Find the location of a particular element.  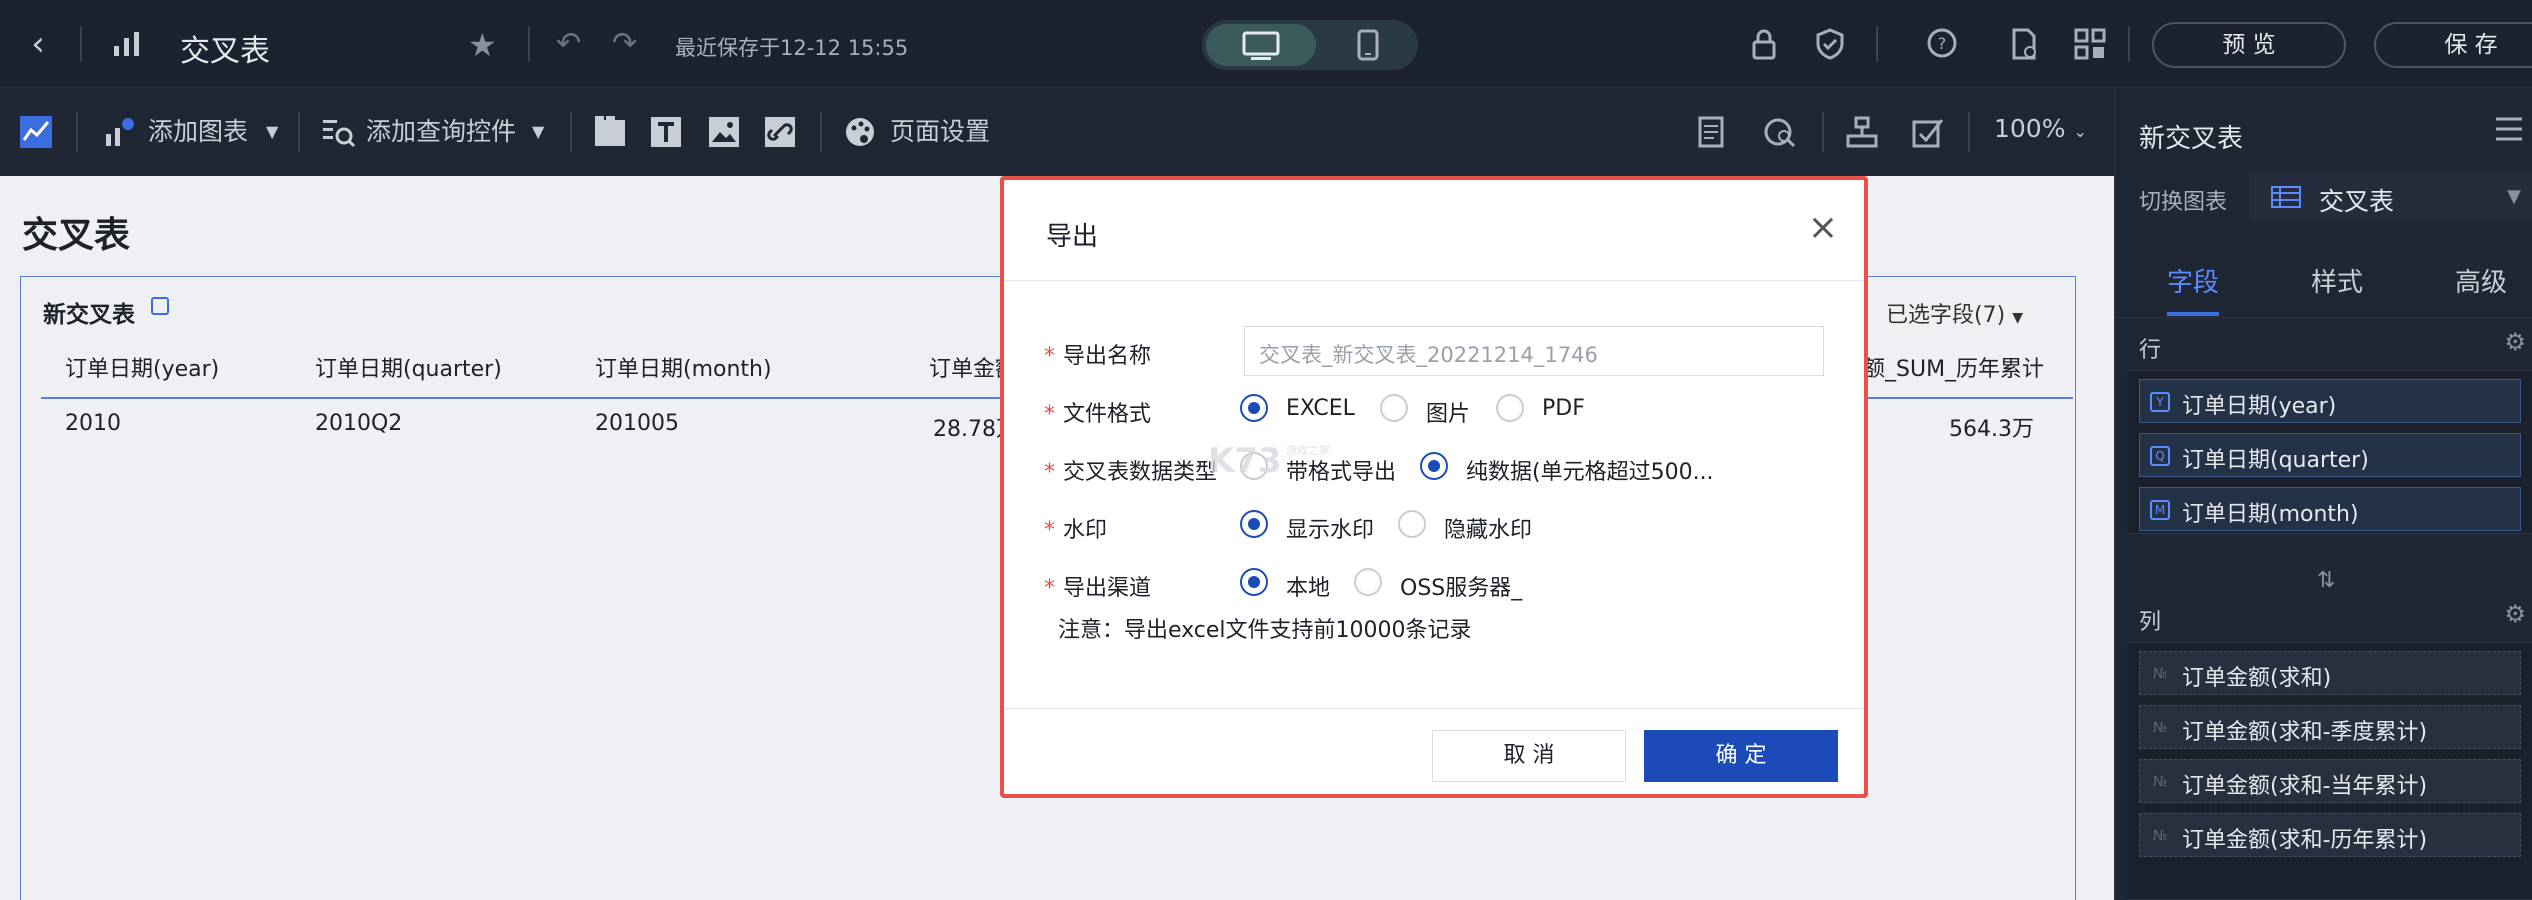

file-format-label: * 文件格式 is located at coordinates (1097, 412).